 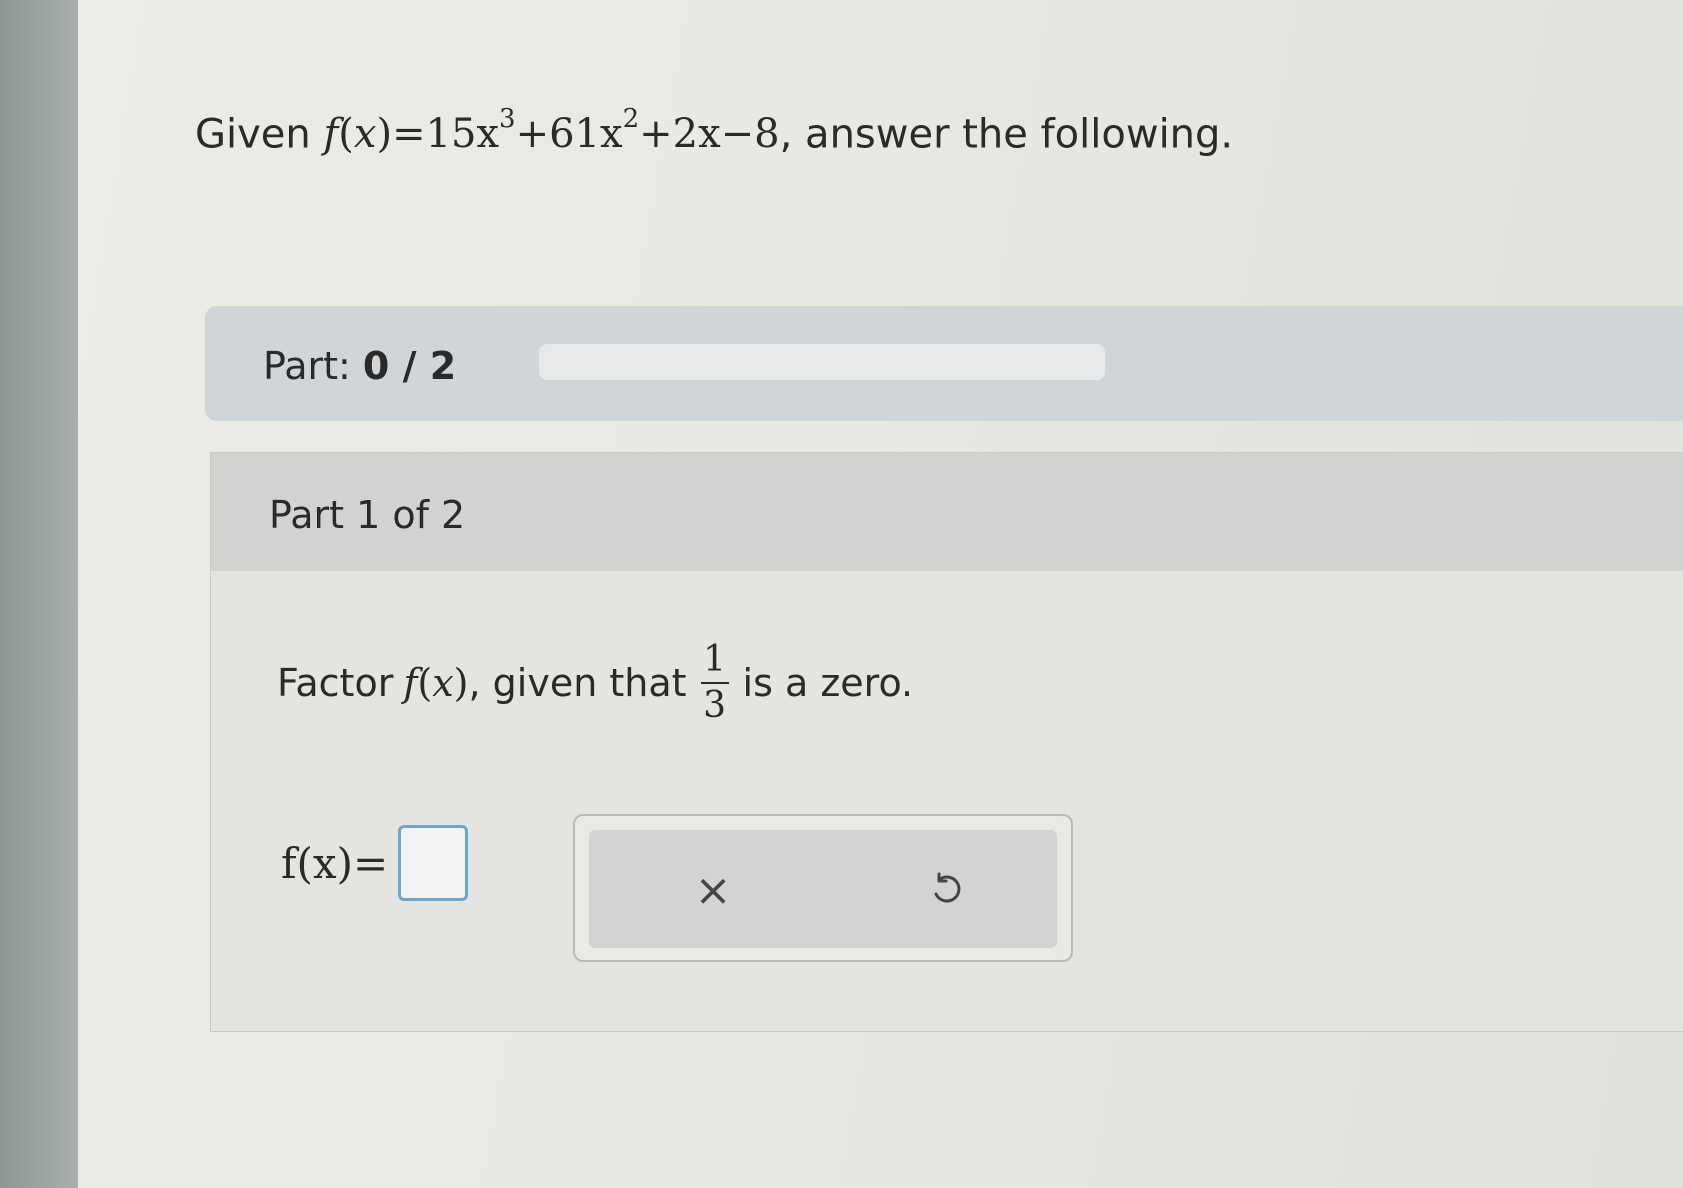 What do you see at coordinates (433, 863) in the screenshot?
I see `answer-input` at bounding box center [433, 863].